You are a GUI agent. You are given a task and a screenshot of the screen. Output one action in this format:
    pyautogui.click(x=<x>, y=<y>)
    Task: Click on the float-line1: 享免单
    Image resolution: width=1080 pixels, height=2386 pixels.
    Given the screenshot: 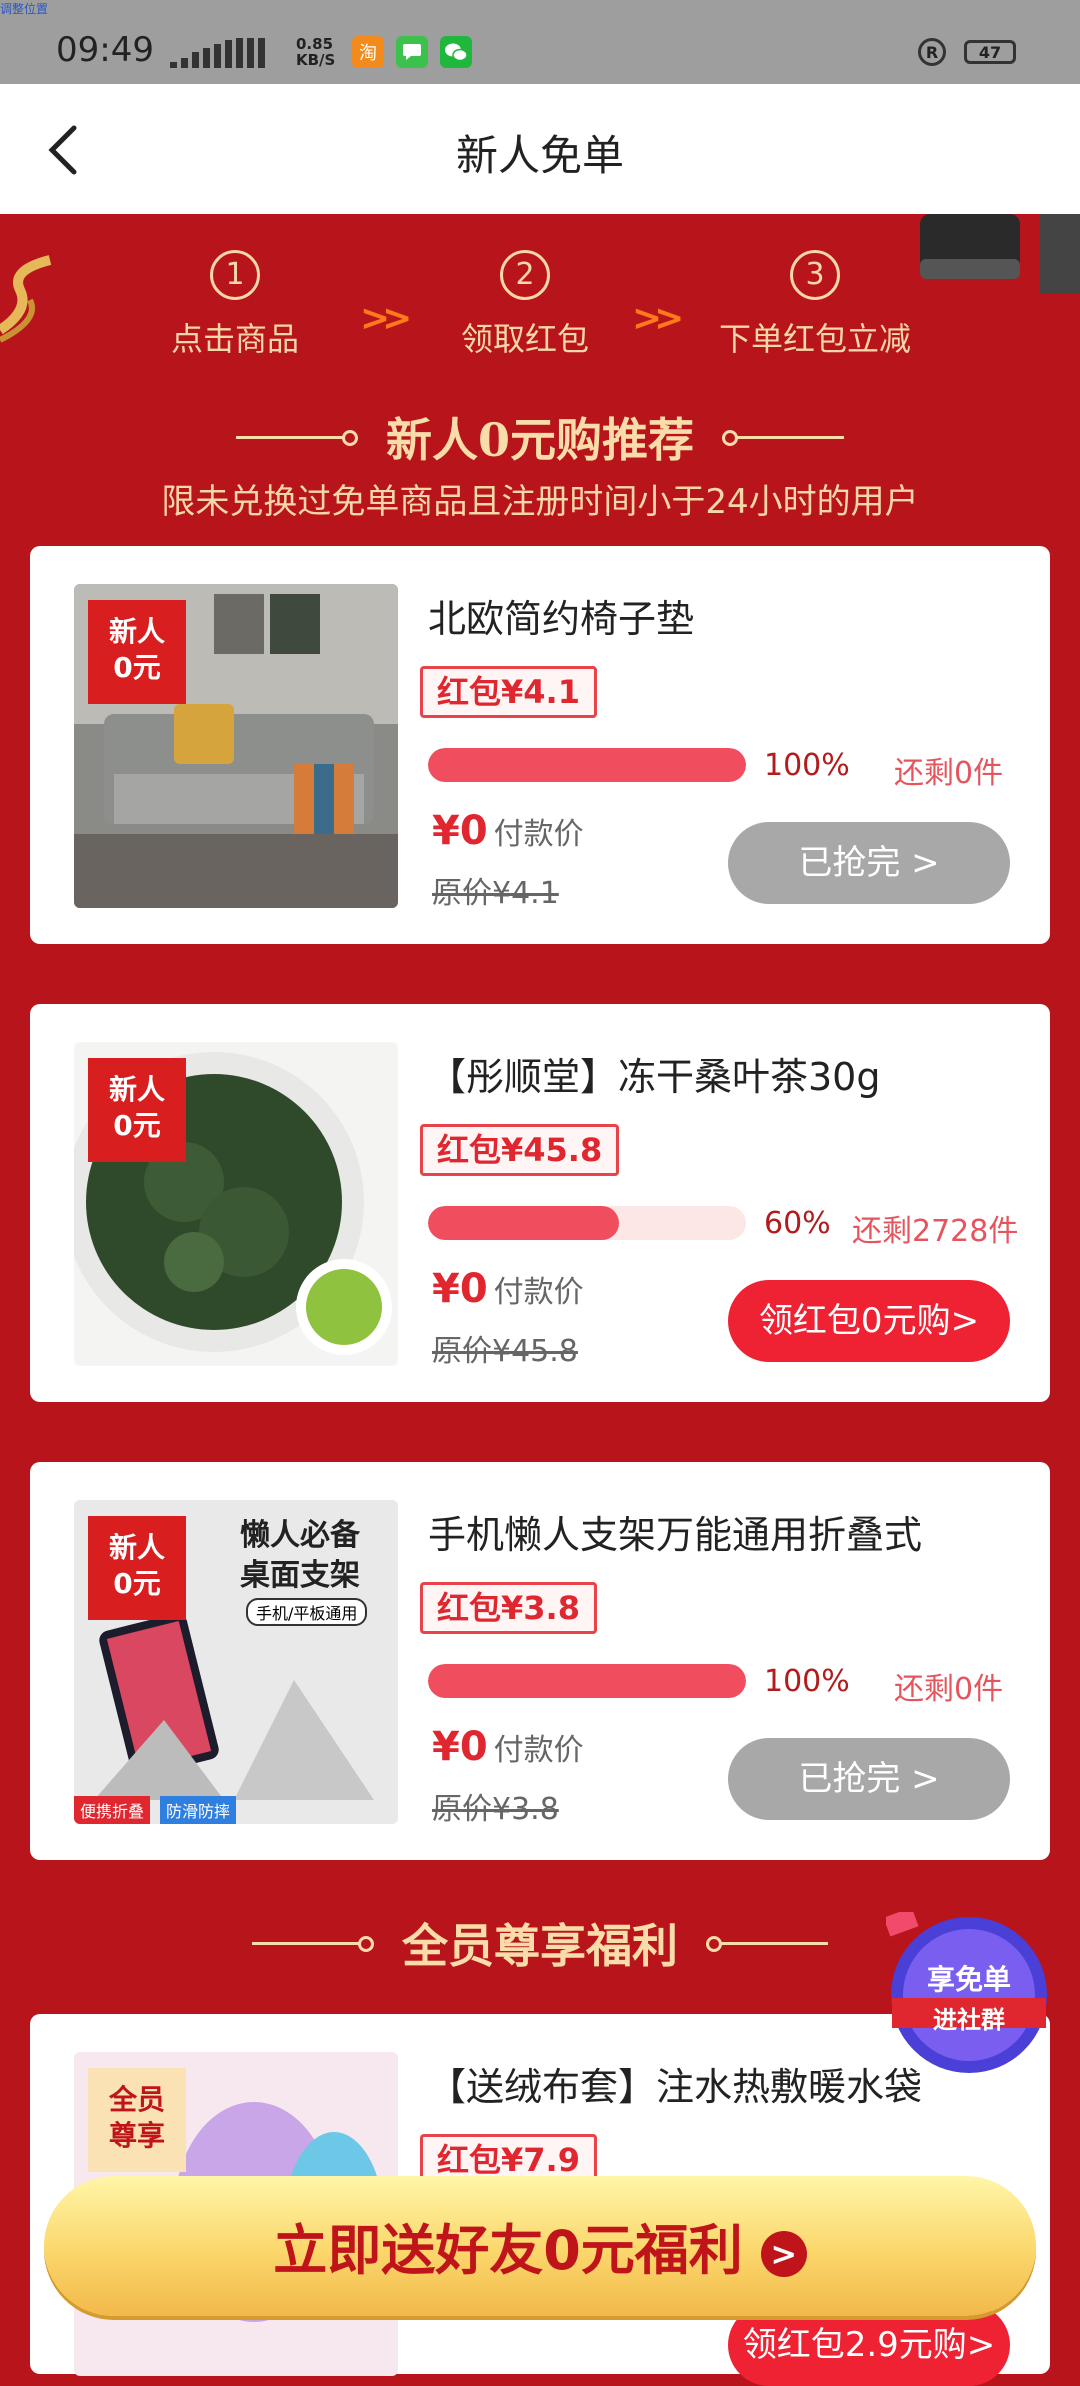 What is the action you would take?
    pyautogui.click(x=968, y=1979)
    